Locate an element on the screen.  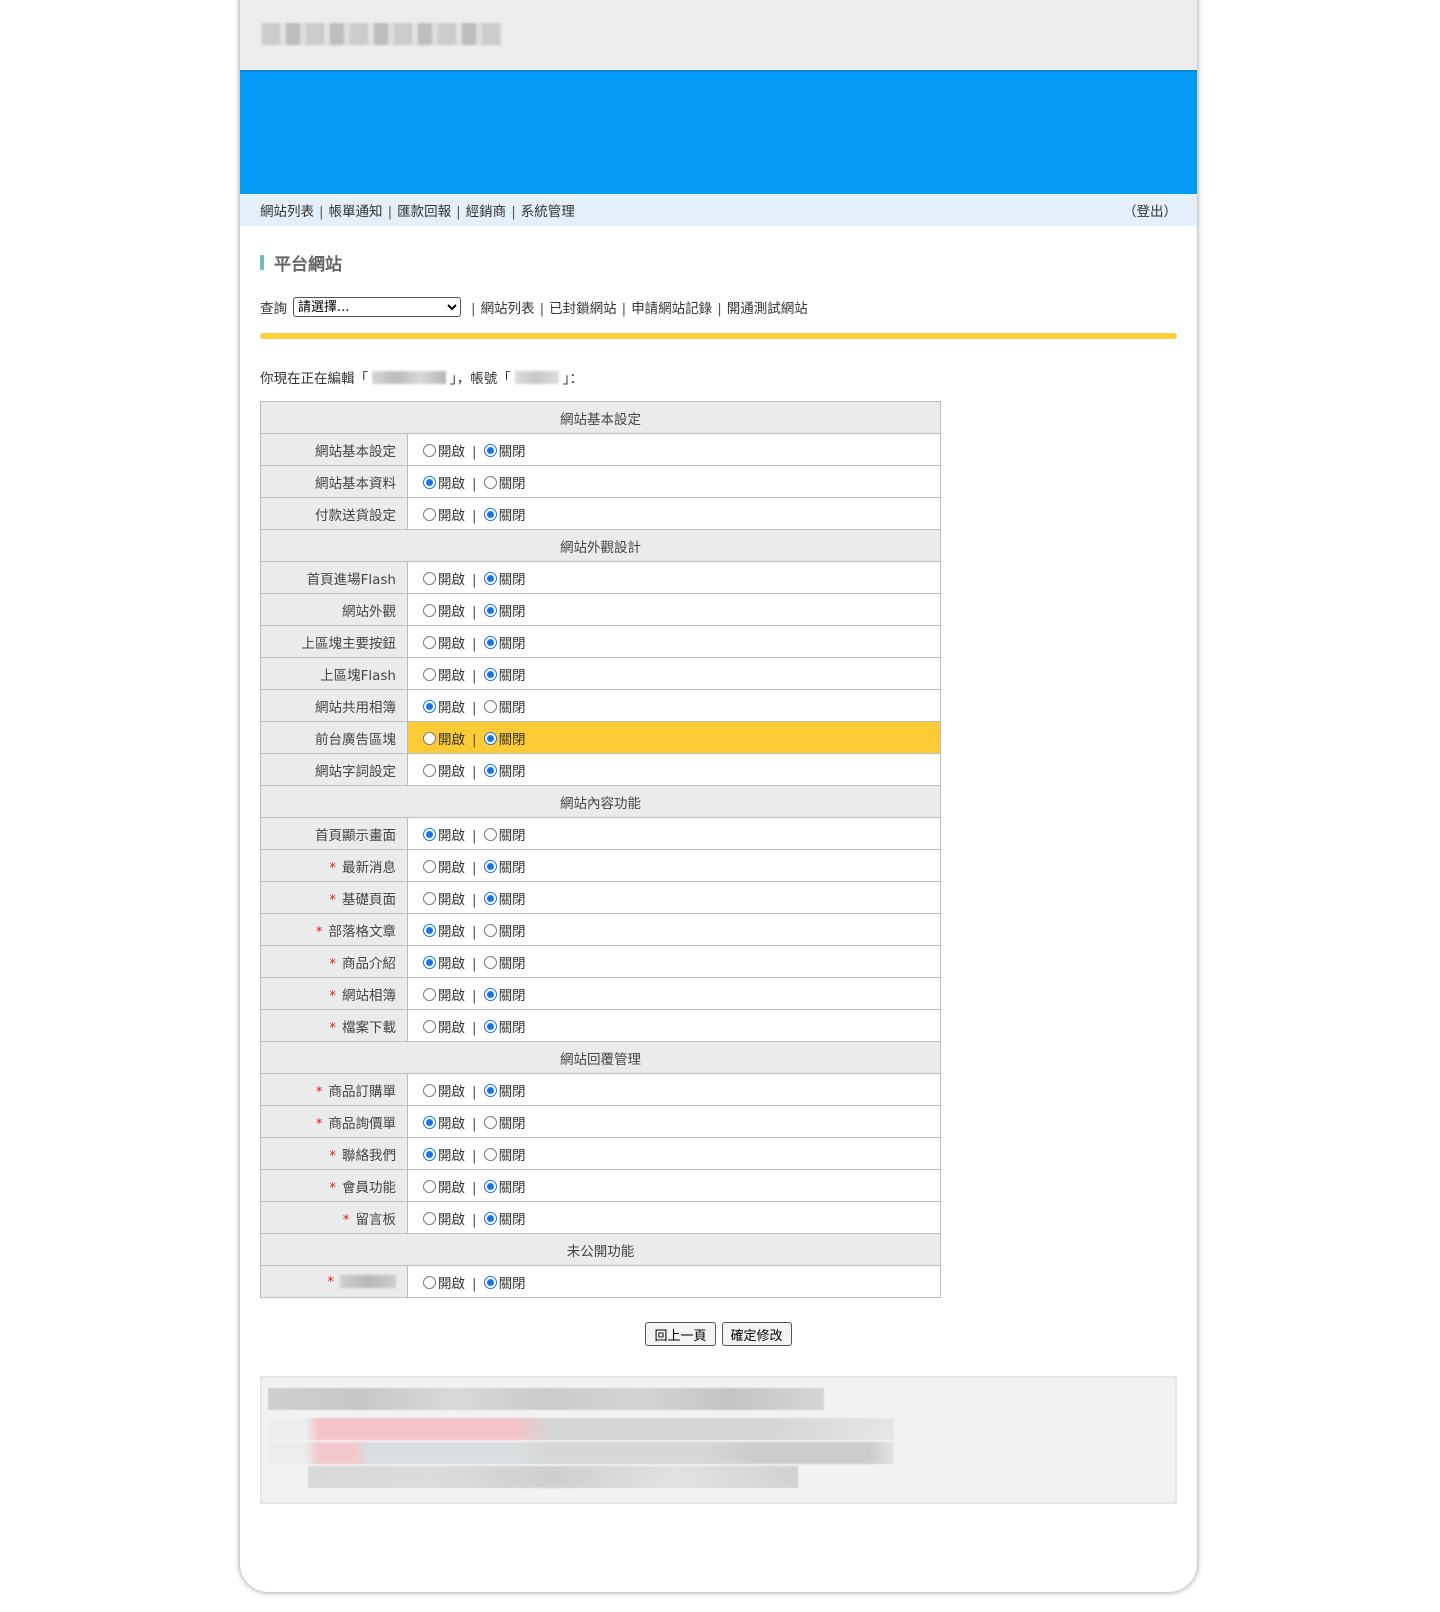
nav-link: 系統管理 is located at coordinates (548, 212).